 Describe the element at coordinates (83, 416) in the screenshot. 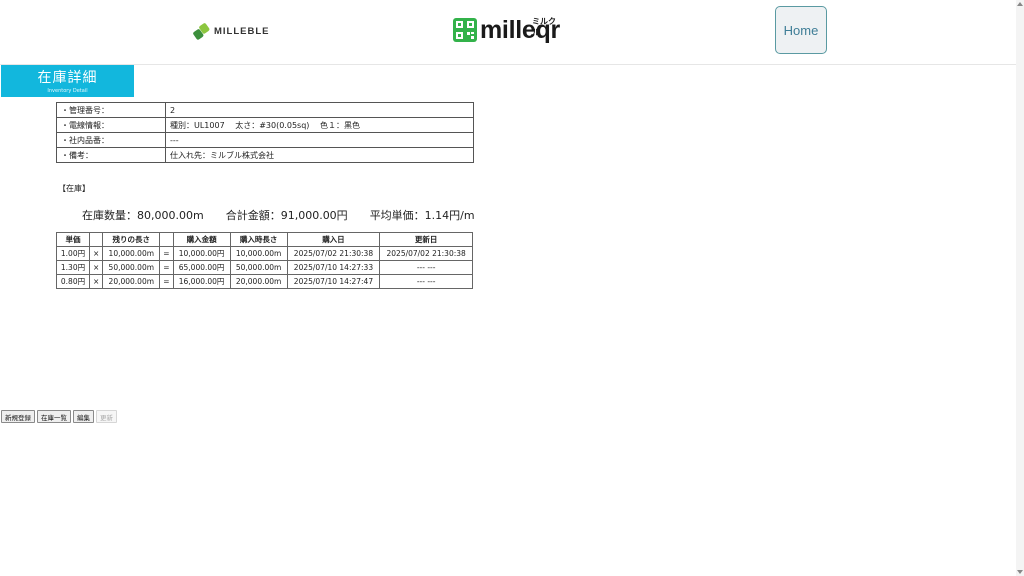

I see `edit-button: 編集` at that location.